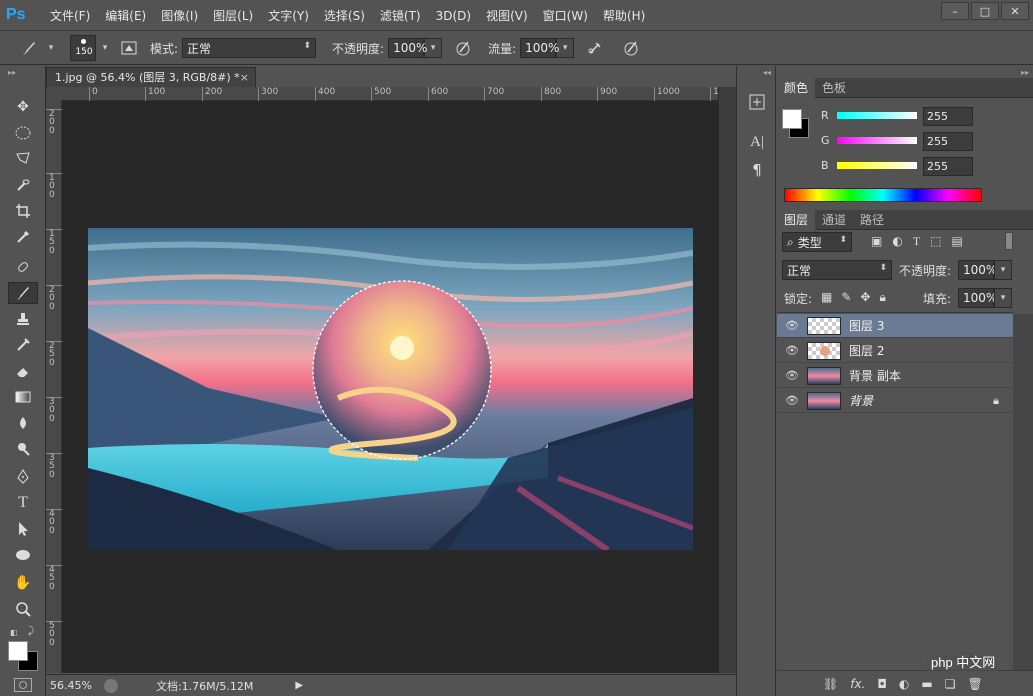 The width and height of the screenshot is (1033, 696). Describe the element at coordinates (70, 15) in the screenshot. I see `menu-file: 文件(F)` at that location.